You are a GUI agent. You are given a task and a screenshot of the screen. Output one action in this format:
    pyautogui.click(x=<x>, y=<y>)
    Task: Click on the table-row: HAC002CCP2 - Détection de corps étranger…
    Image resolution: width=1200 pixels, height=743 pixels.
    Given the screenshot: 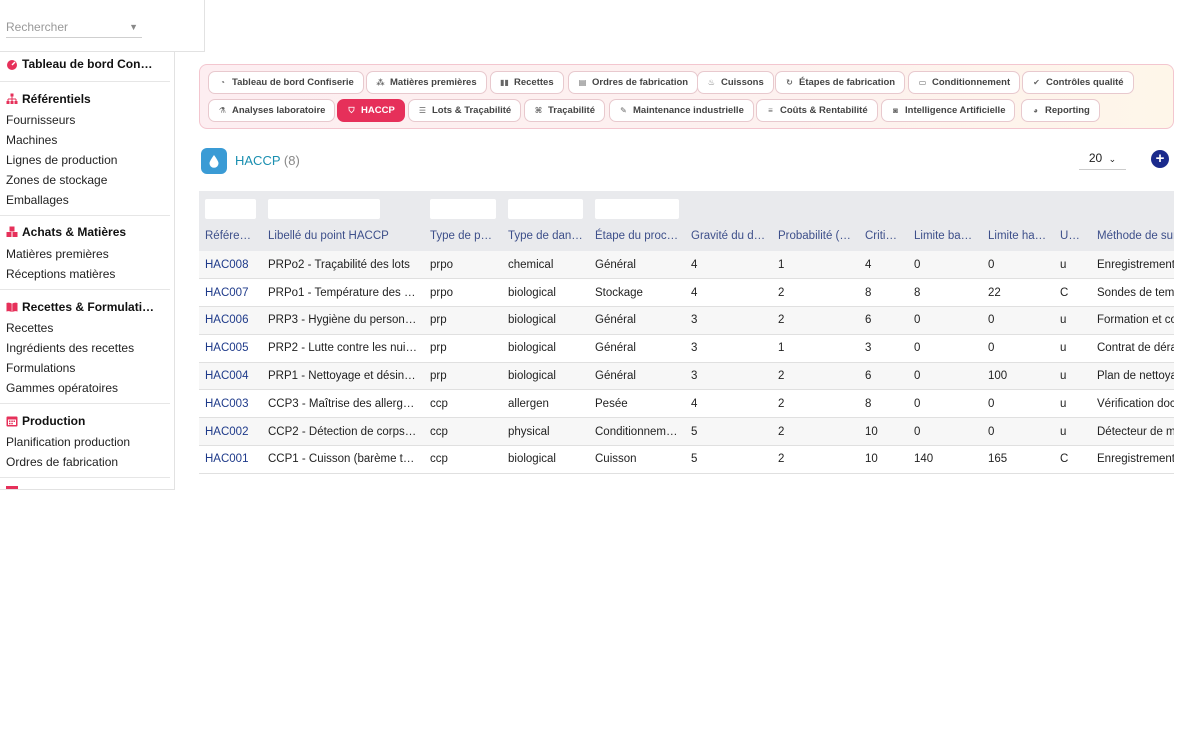 What is the action you would take?
    pyautogui.click(x=686, y=432)
    